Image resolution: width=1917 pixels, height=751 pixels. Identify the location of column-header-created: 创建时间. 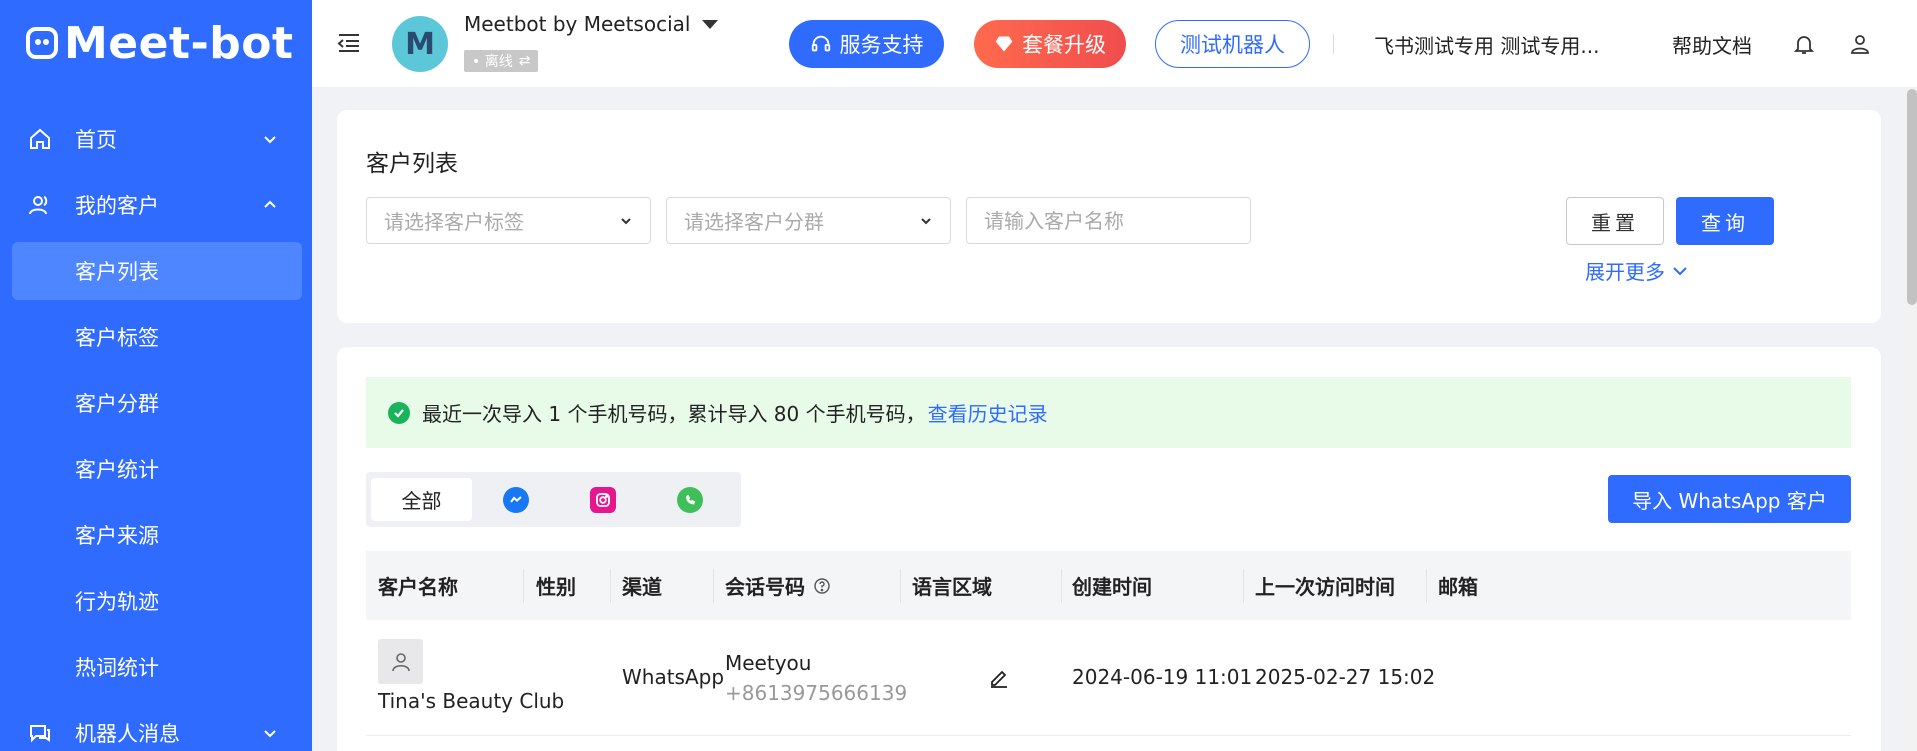
(1158, 585).